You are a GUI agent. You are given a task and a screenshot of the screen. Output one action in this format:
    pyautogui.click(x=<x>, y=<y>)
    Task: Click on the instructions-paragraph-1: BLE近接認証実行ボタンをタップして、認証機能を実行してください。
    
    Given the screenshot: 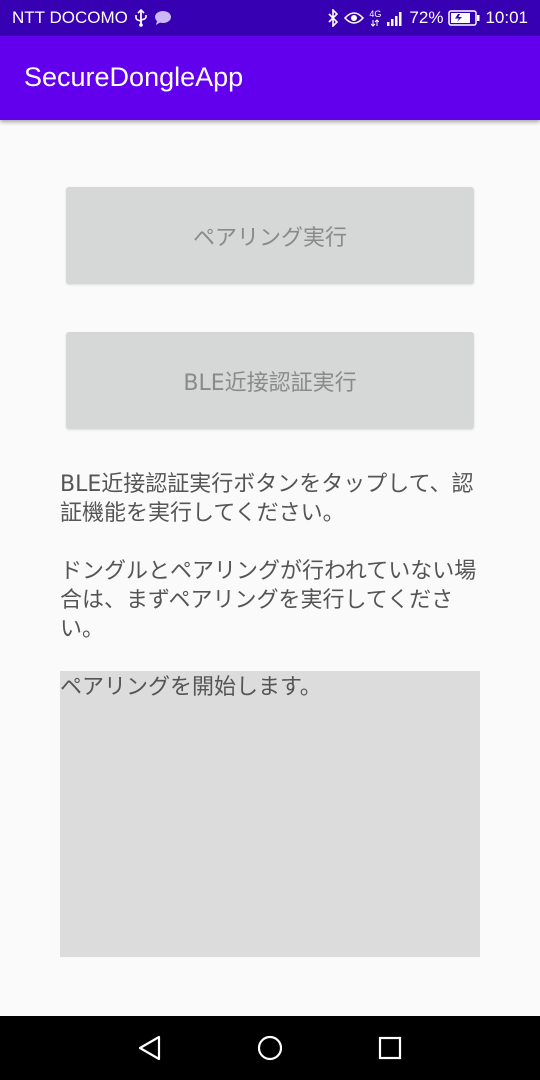 What is the action you would take?
    pyautogui.click(x=267, y=499)
    